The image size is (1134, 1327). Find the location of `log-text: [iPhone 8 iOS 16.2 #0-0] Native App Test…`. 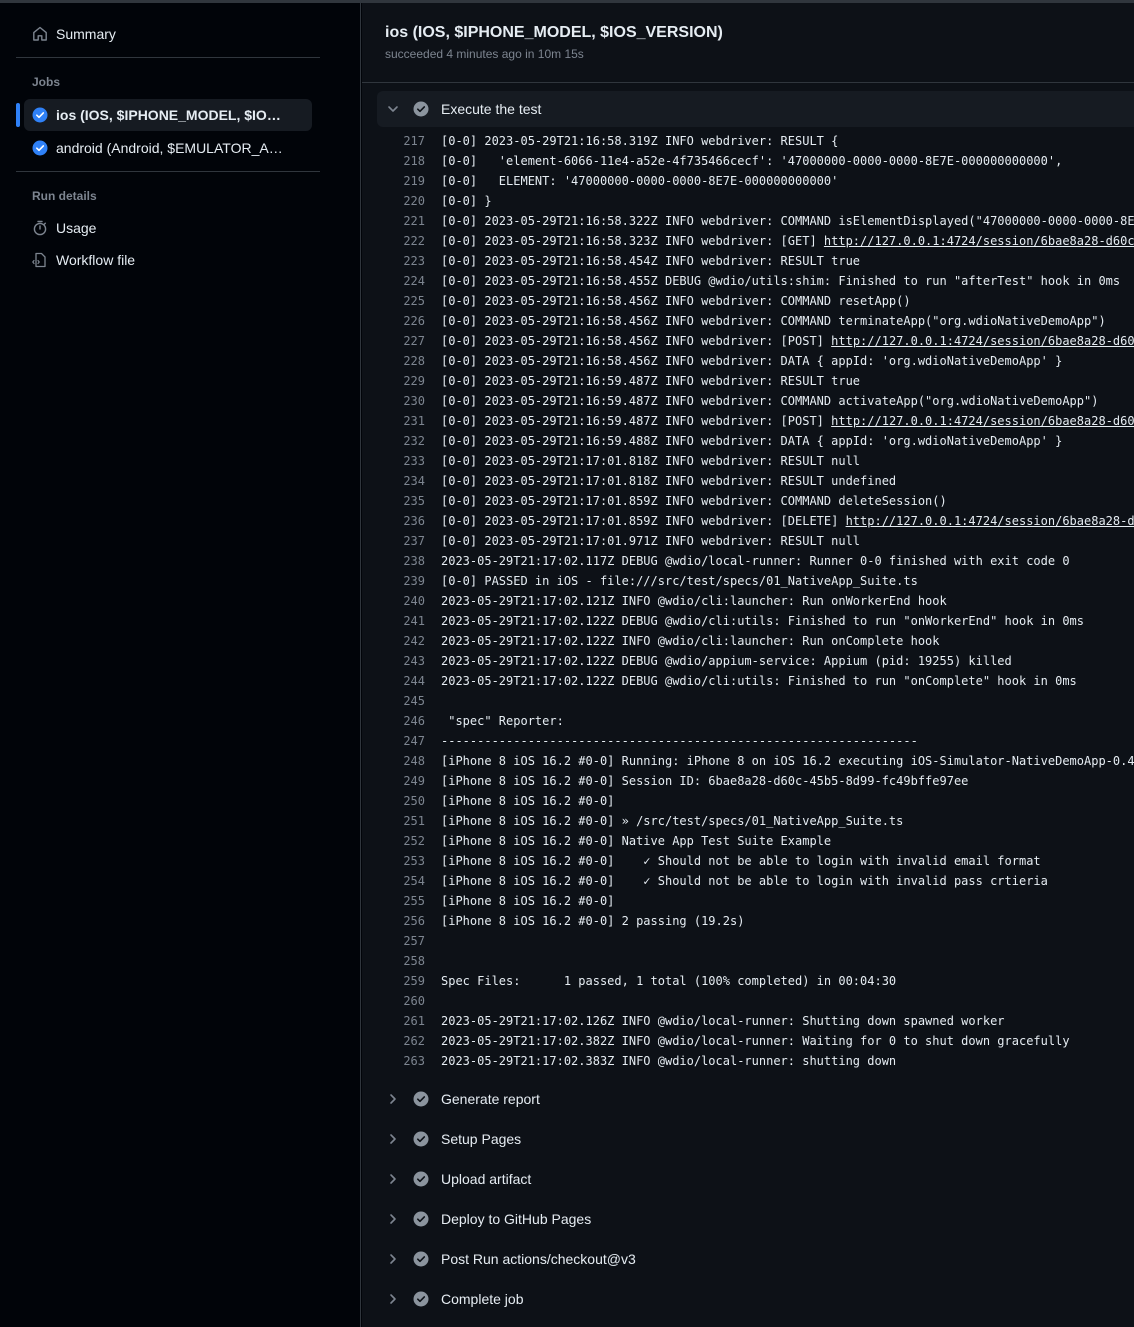

log-text: [iPhone 8 iOS 16.2 #0-0] Native App Test… is located at coordinates (636, 841).